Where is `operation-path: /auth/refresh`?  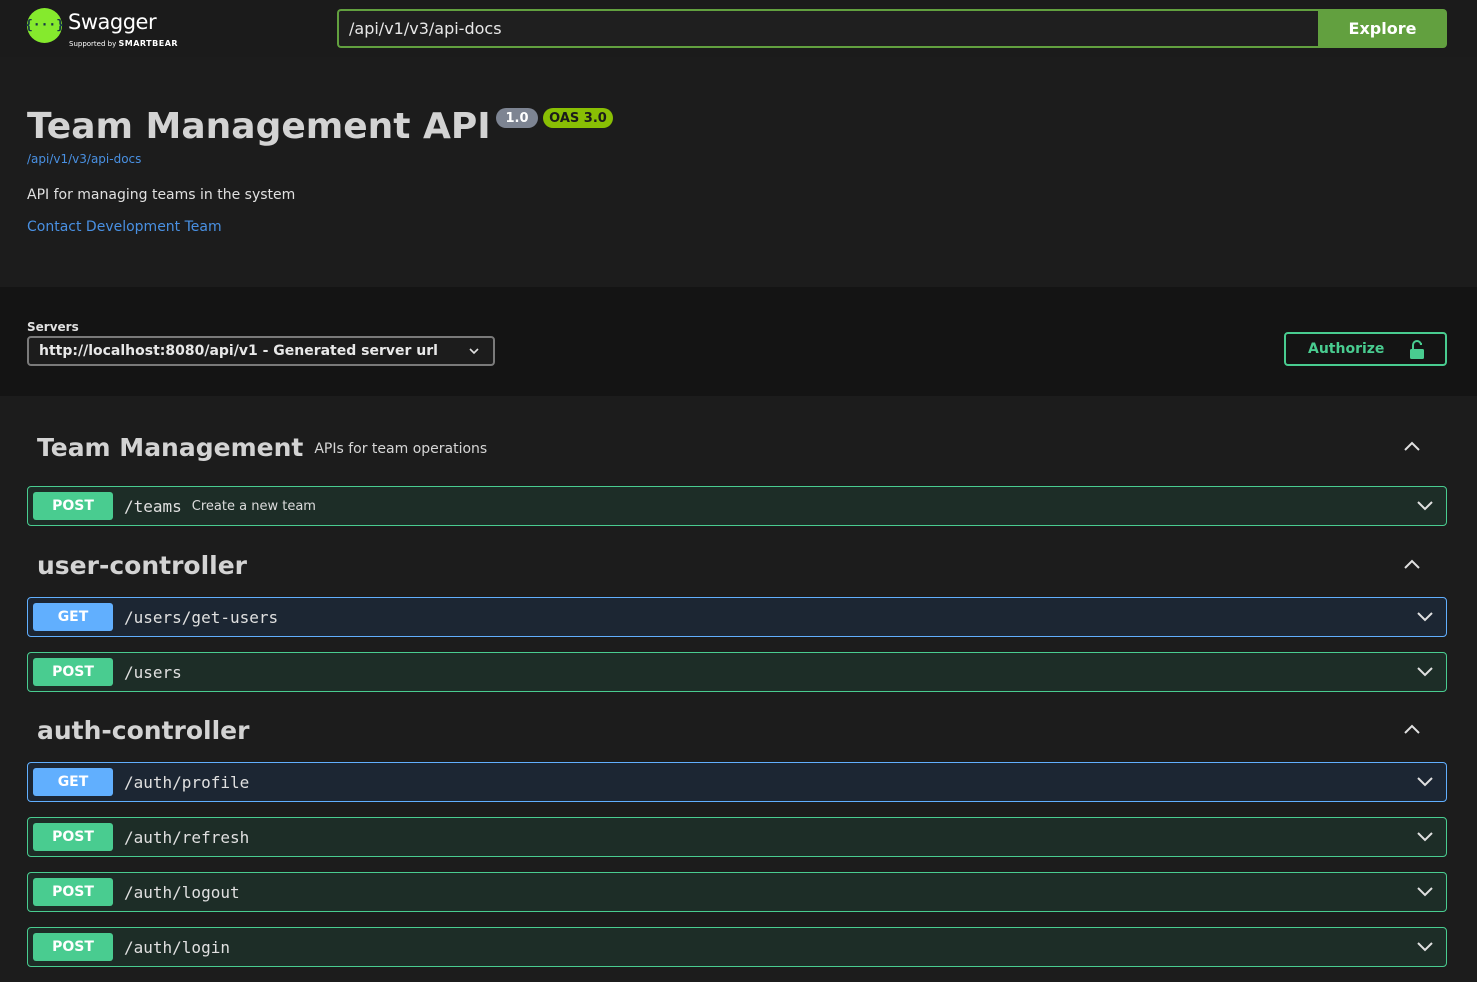 operation-path: /auth/refresh is located at coordinates (187, 837).